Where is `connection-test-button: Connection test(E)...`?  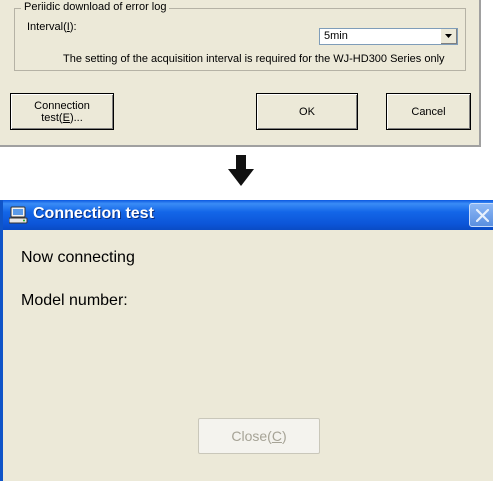
connection-test-button: Connection test(E)... is located at coordinates (62, 111).